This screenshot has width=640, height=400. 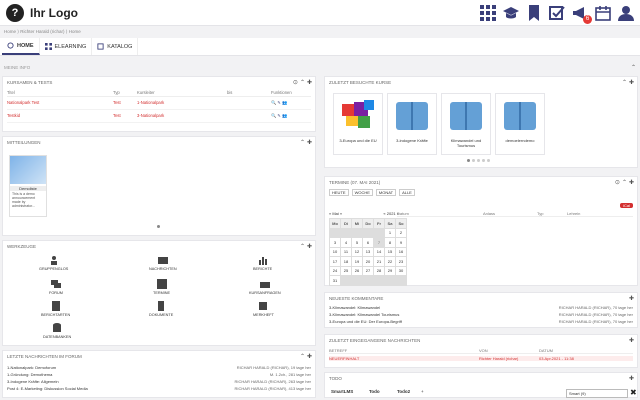 I want to click on view-monat: MONAT, so click(x=386, y=192).